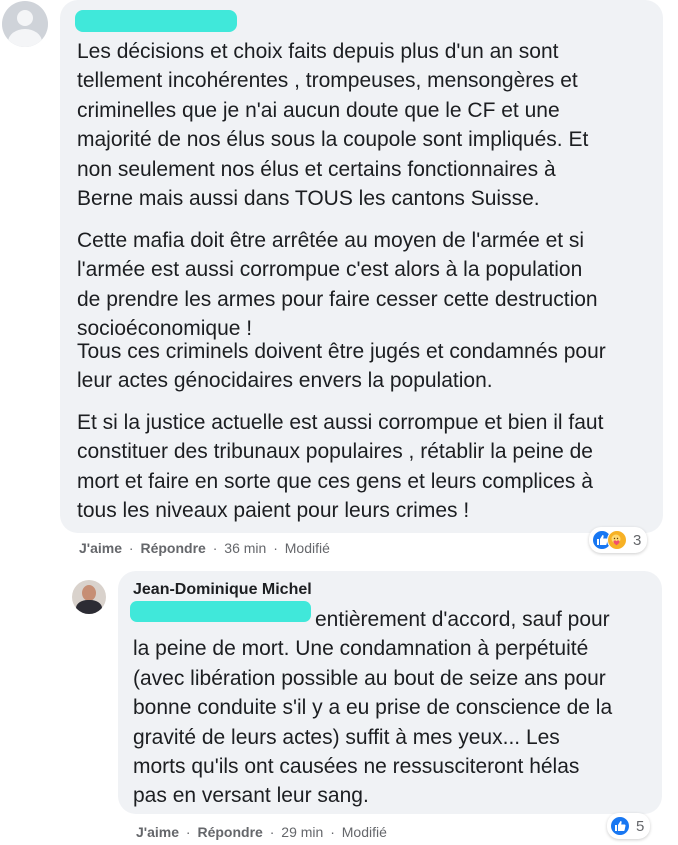 This screenshot has height=845, width=678. What do you see at coordinates (640, 826) in the screenshot?
I see `reaction-count: 5` at bounding box center [640, 826].